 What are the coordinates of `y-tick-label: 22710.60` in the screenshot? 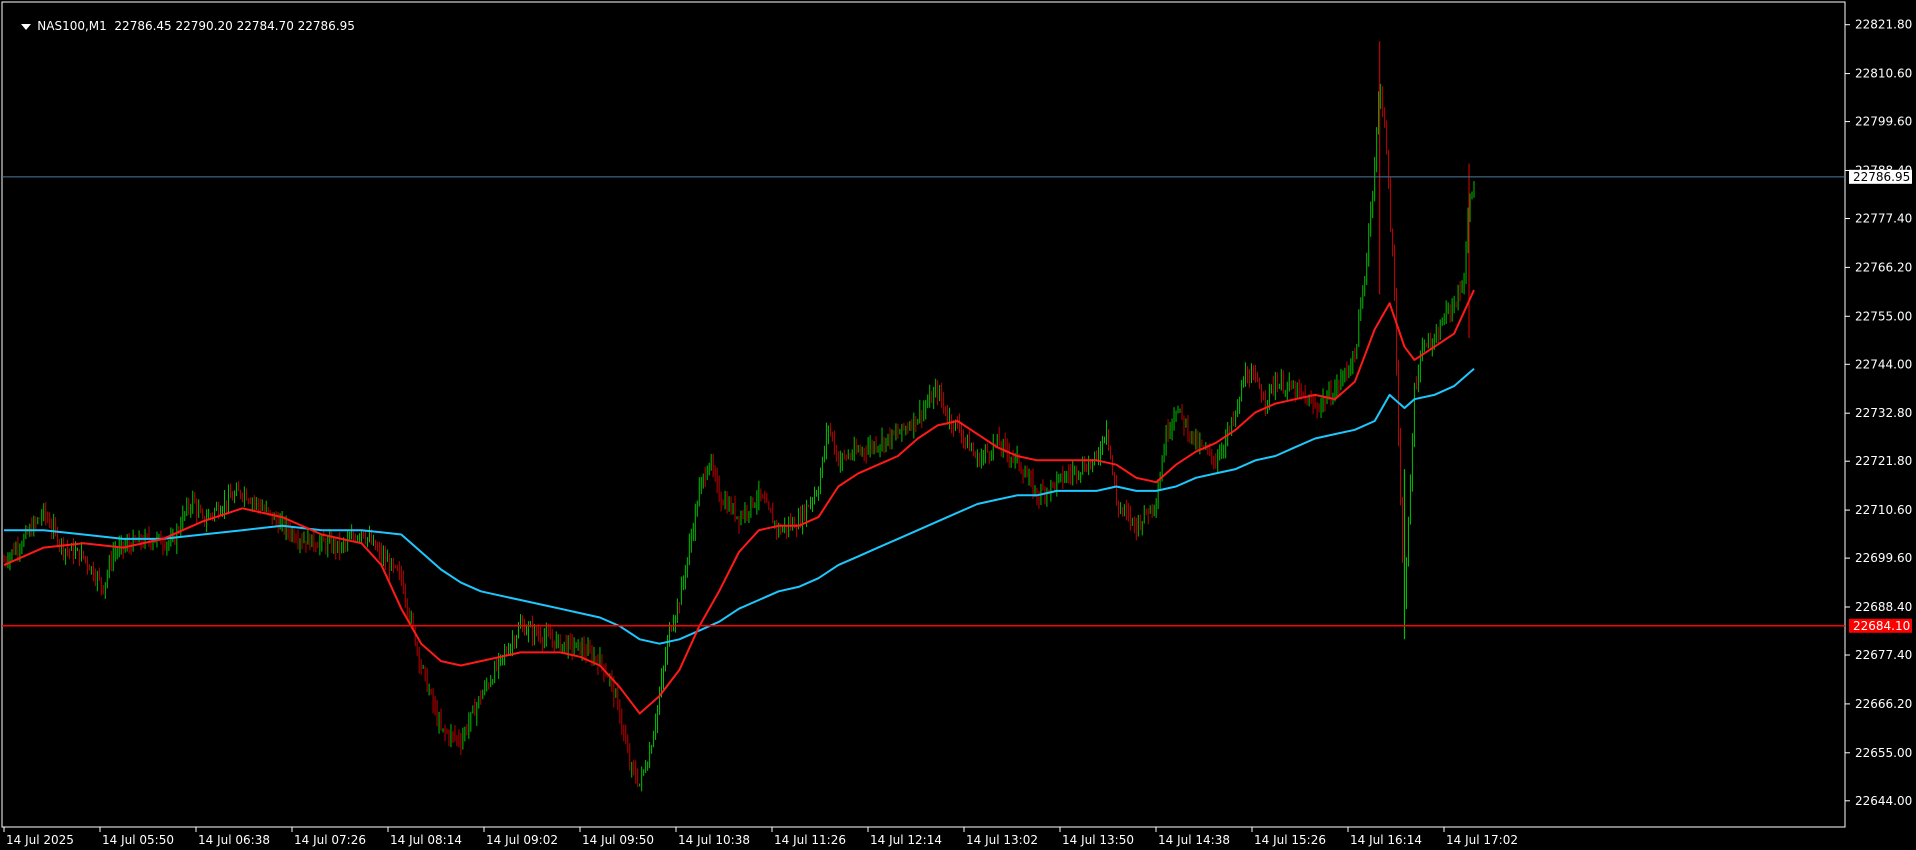 It's located at (1883, 510).